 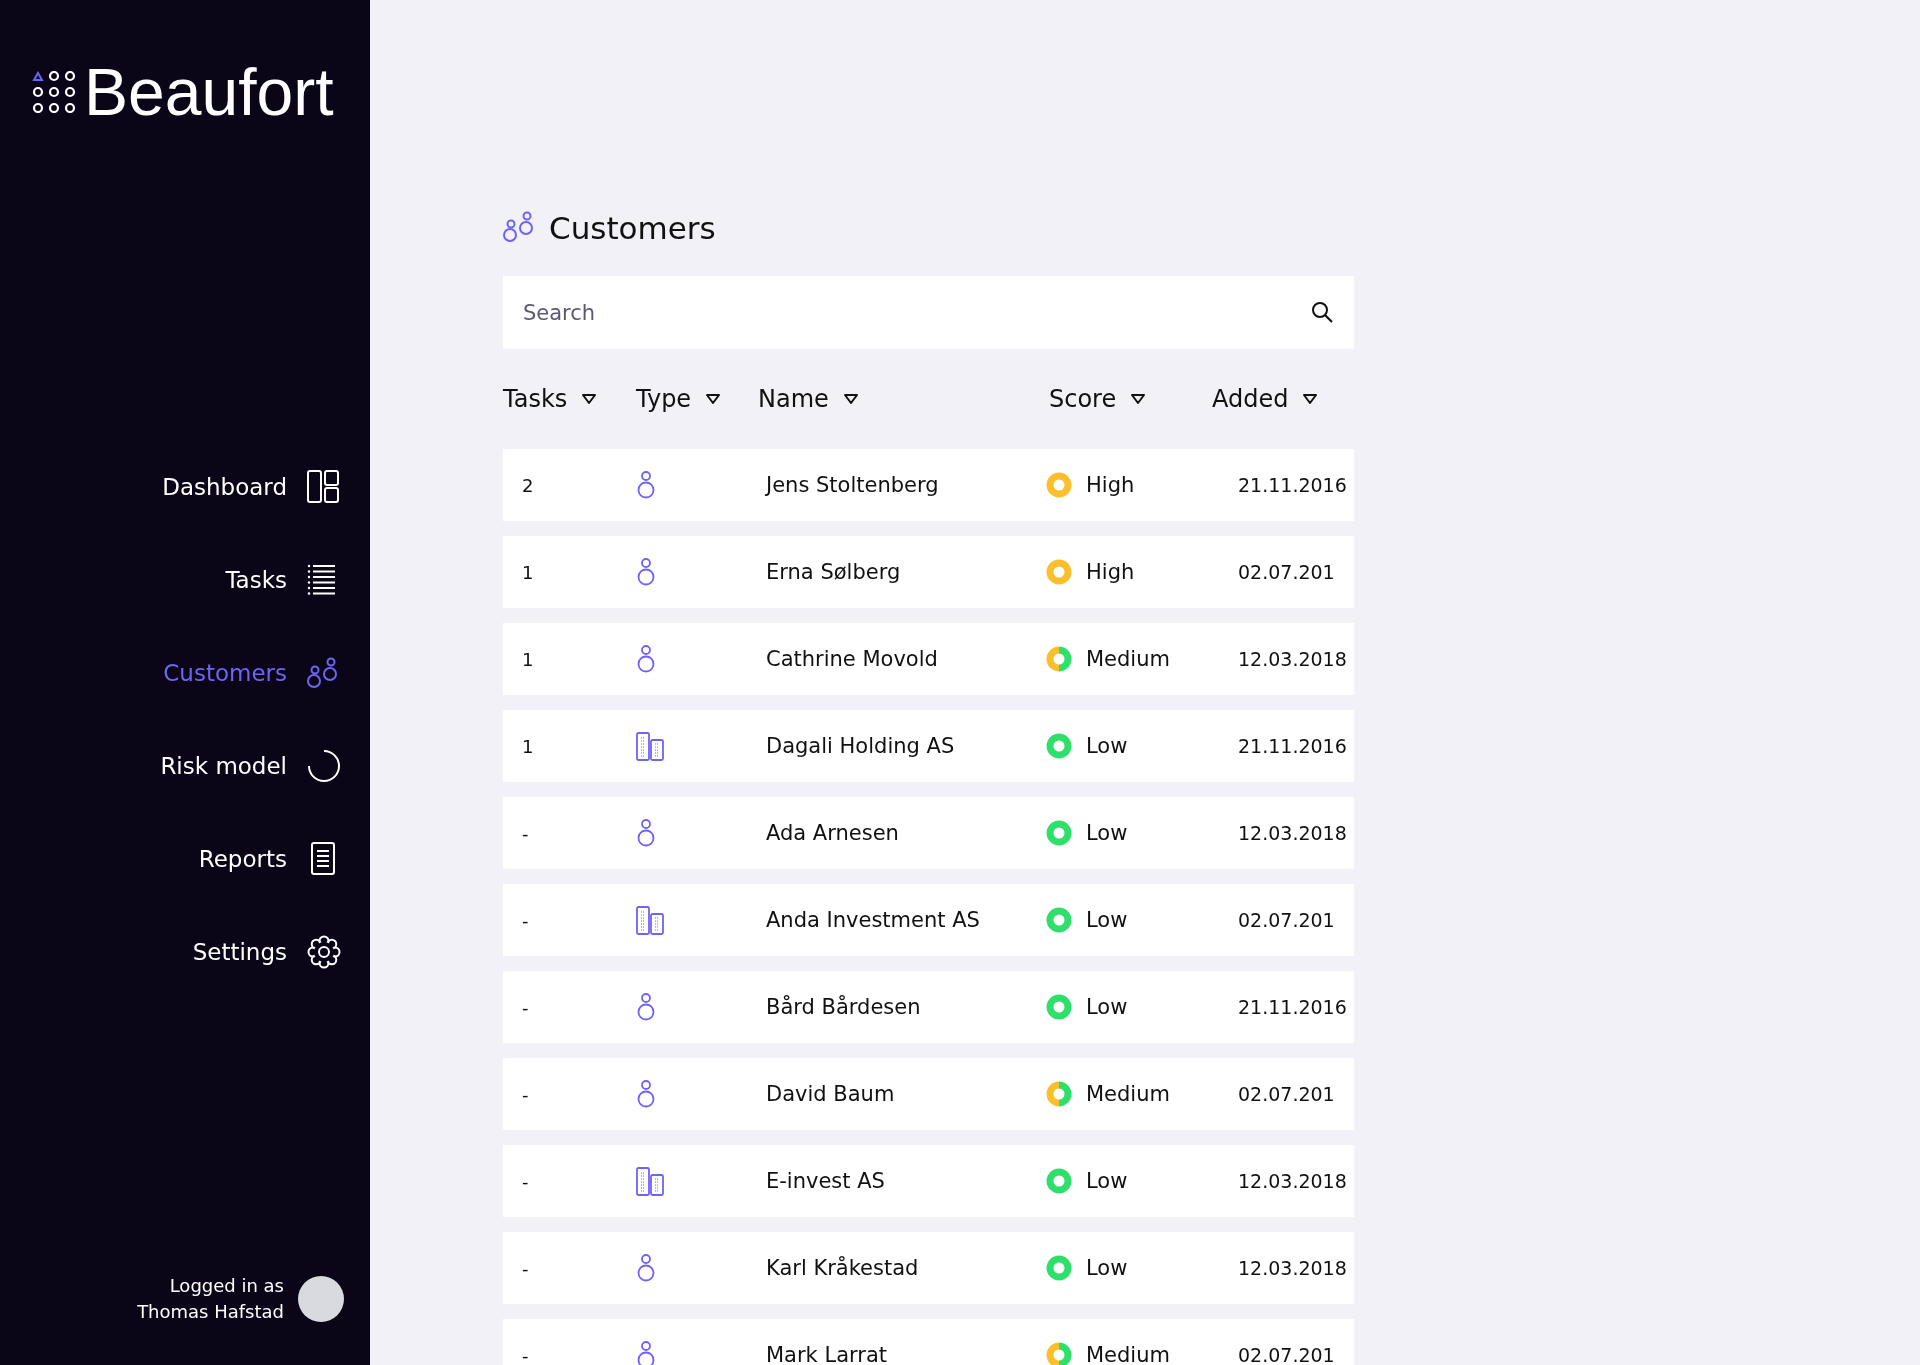 I want to click on avatar, so click(x=321, y=1299).